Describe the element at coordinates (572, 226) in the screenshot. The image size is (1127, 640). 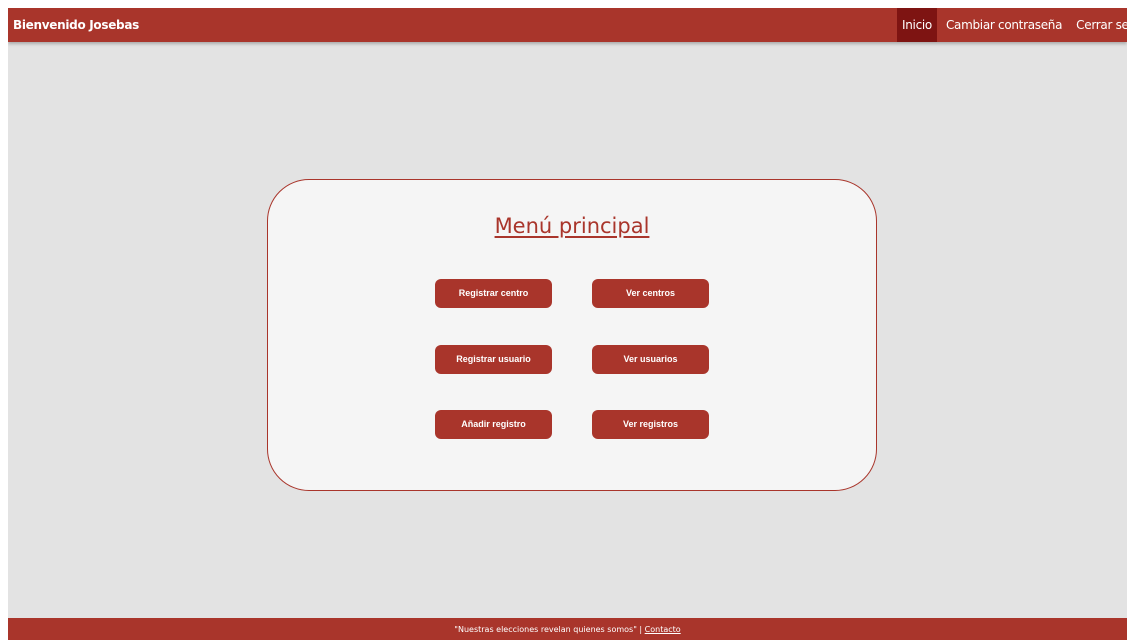
I see `page-title: Menú principal` at that location.